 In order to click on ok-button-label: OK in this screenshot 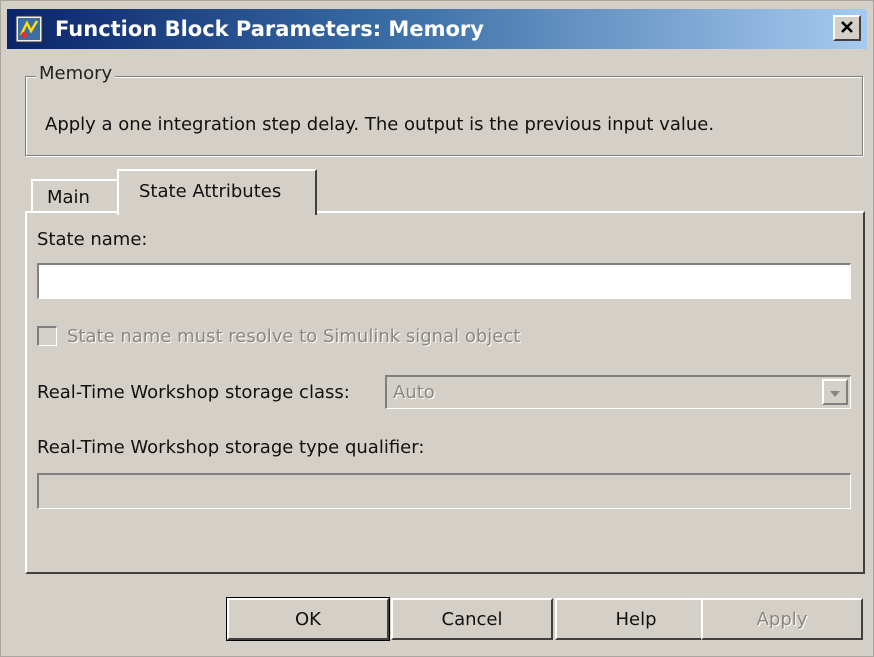, I will do `click(308, 619)`.